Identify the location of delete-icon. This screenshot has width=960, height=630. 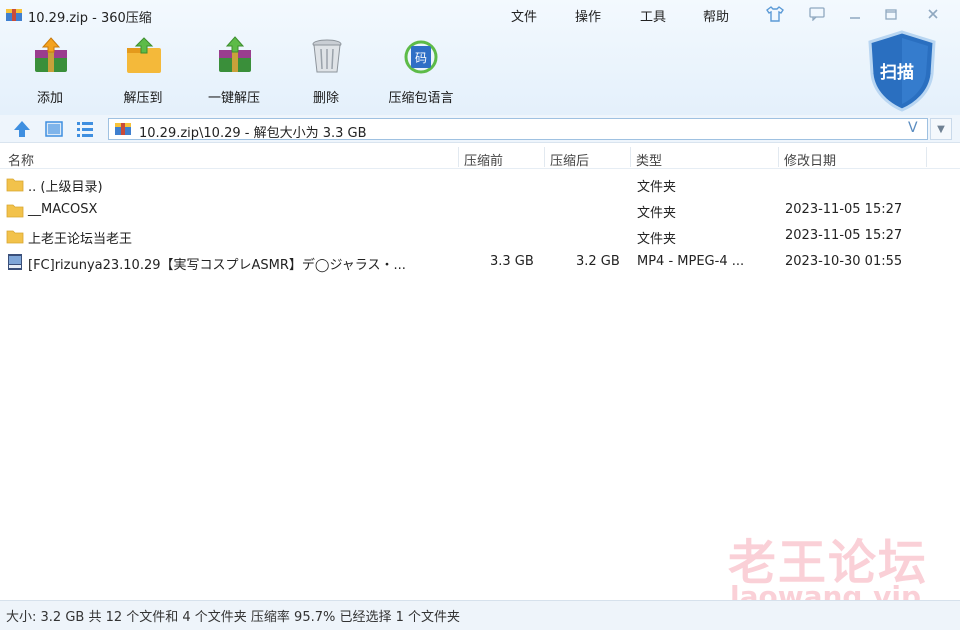
(327, 56).